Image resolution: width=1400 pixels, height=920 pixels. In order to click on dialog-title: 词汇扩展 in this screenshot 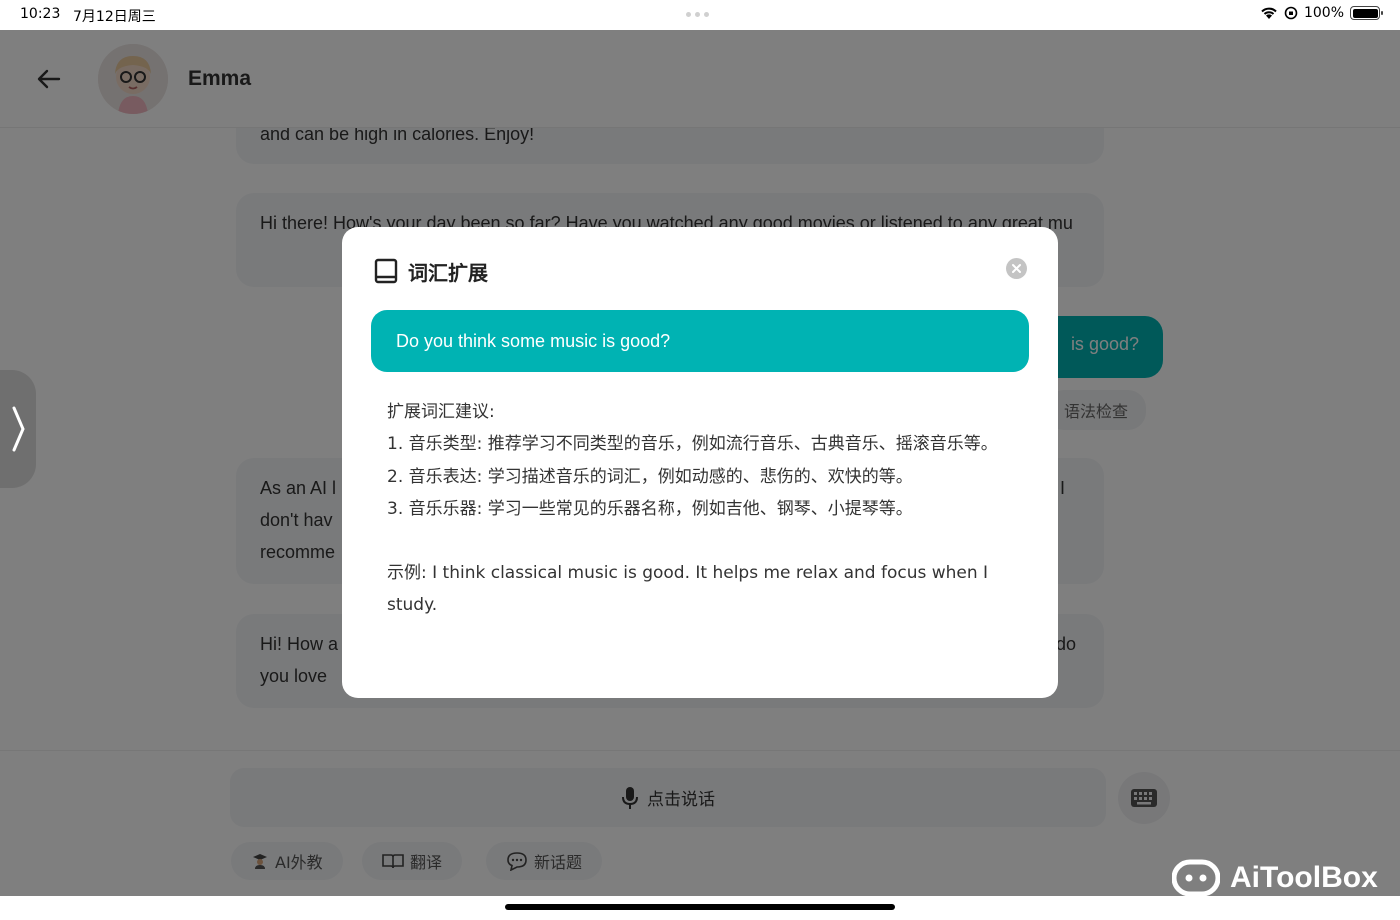, I will do `click(448, 273)`.